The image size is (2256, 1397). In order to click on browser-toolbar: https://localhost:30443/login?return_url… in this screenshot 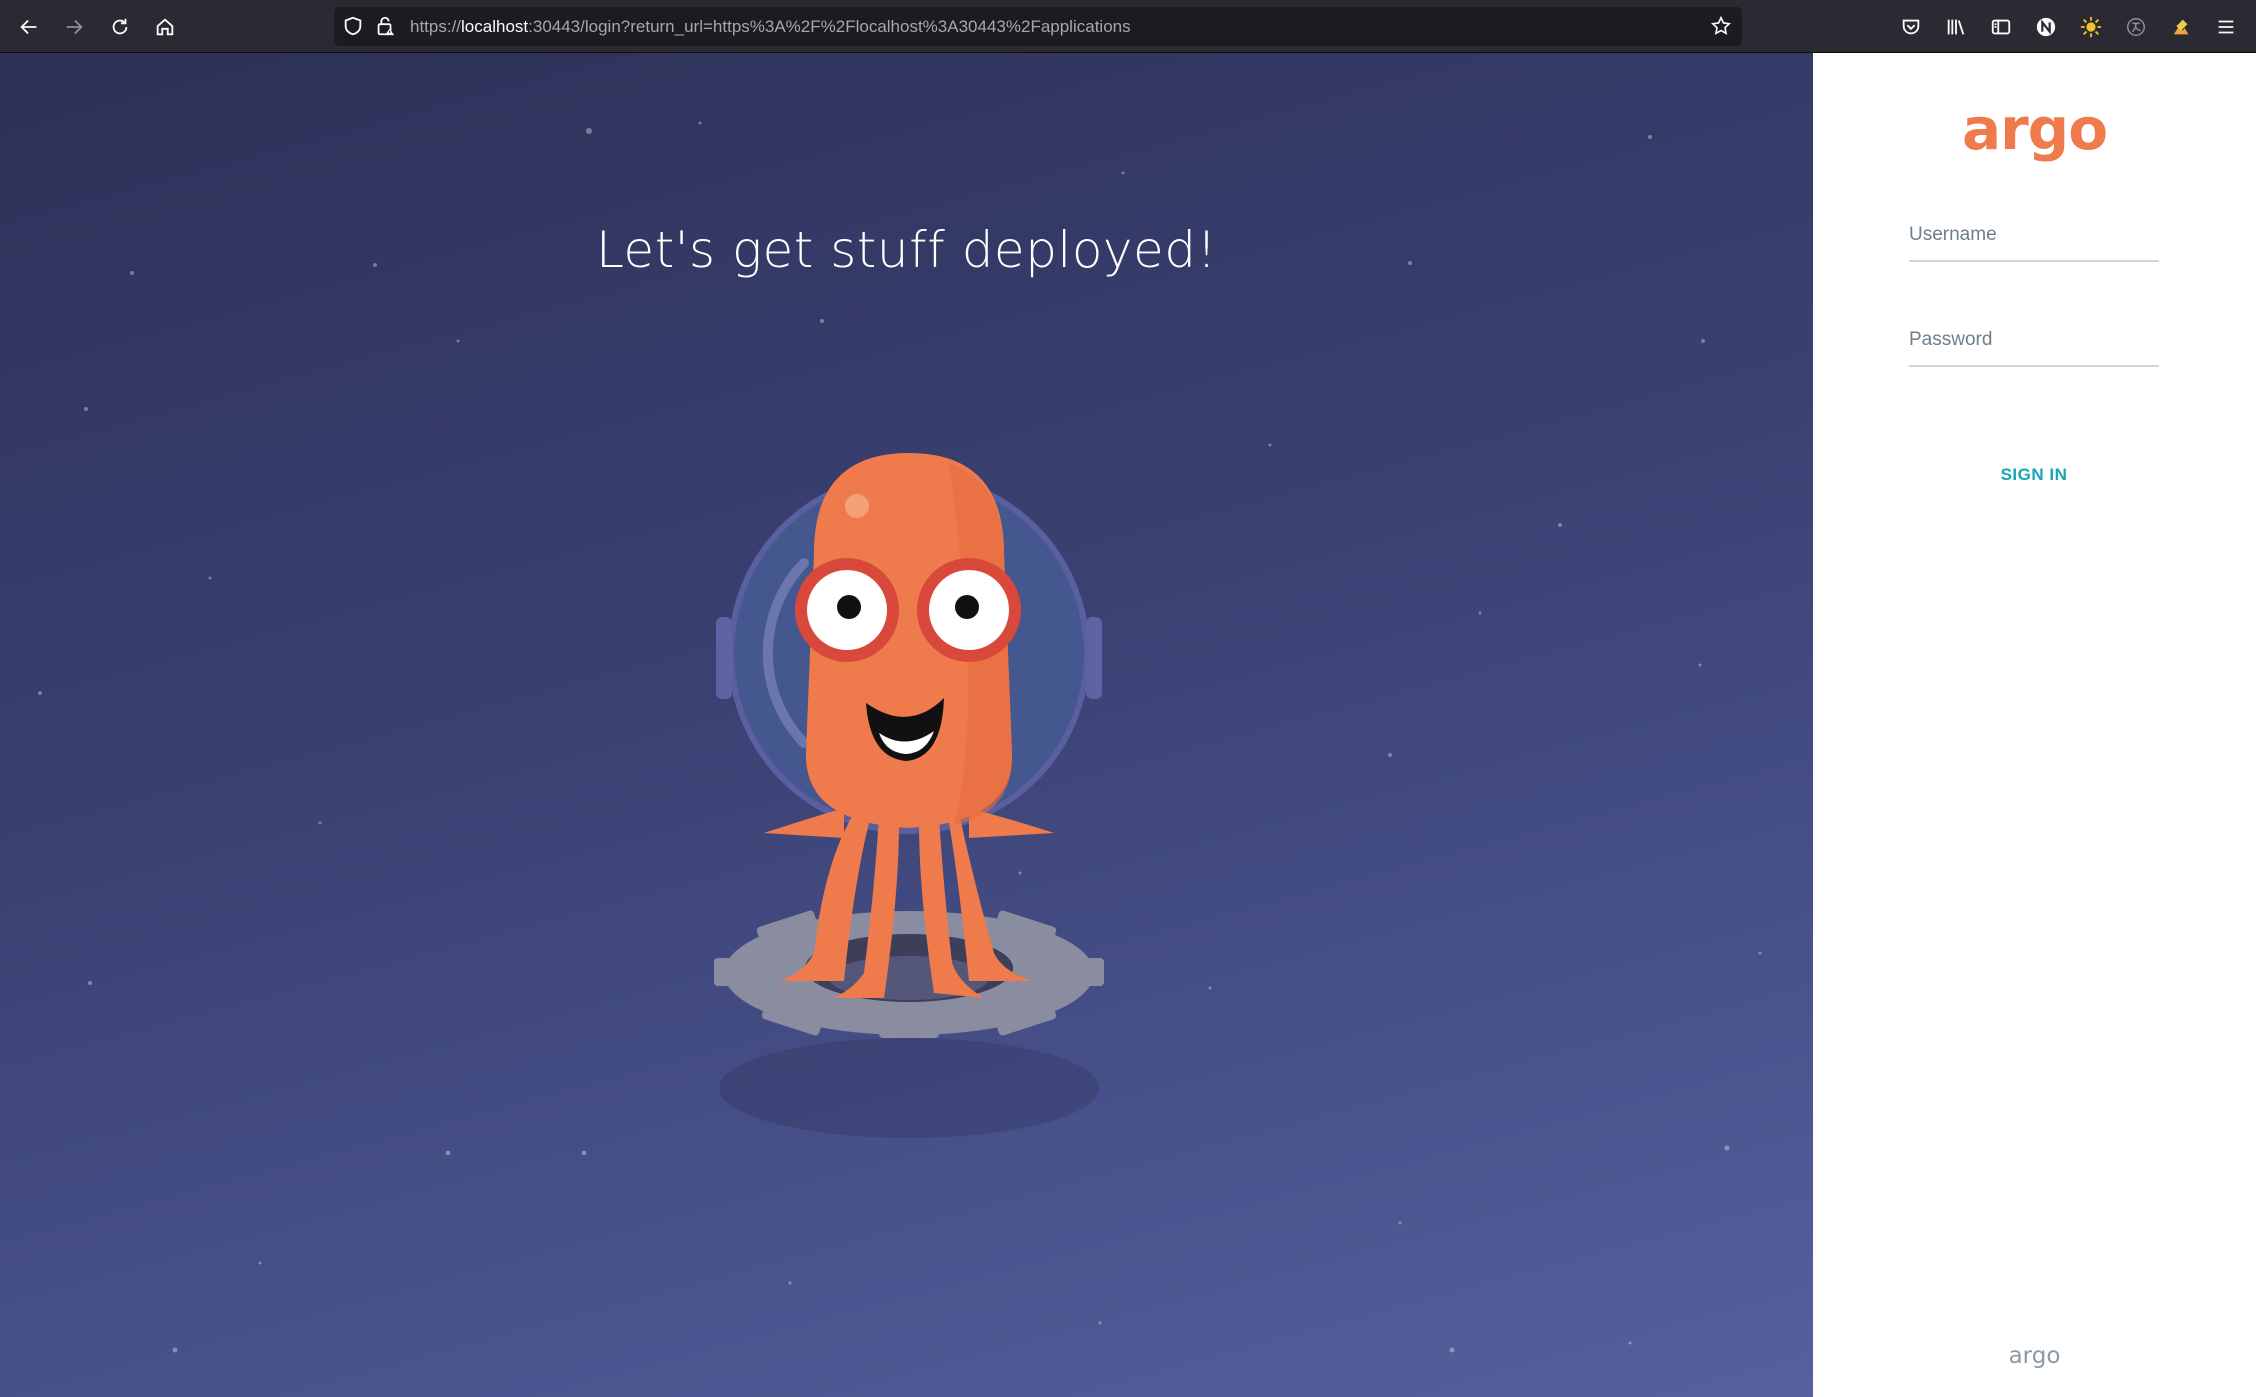, I will do `click(1128, 26)`.